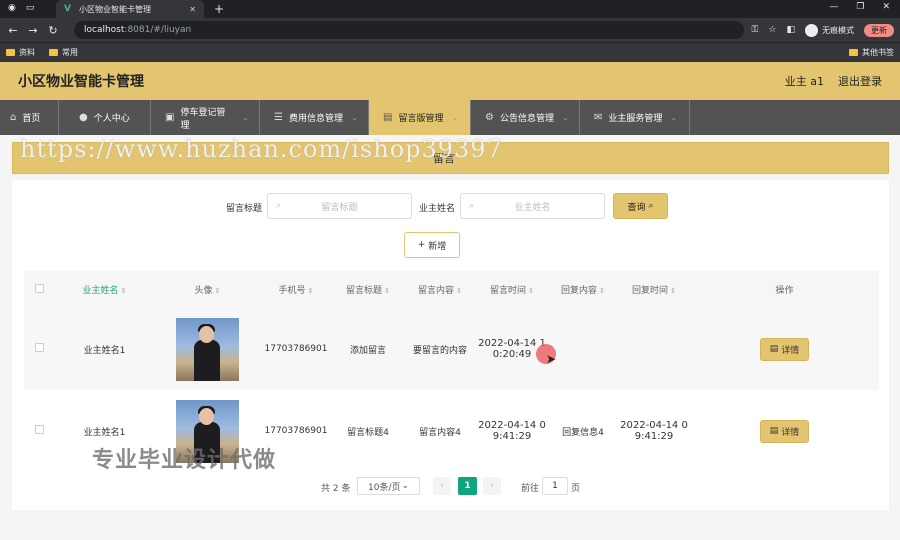  I want to click on url-watermark: https://www.huzhan.com/ishop39397, so click(261, 149).